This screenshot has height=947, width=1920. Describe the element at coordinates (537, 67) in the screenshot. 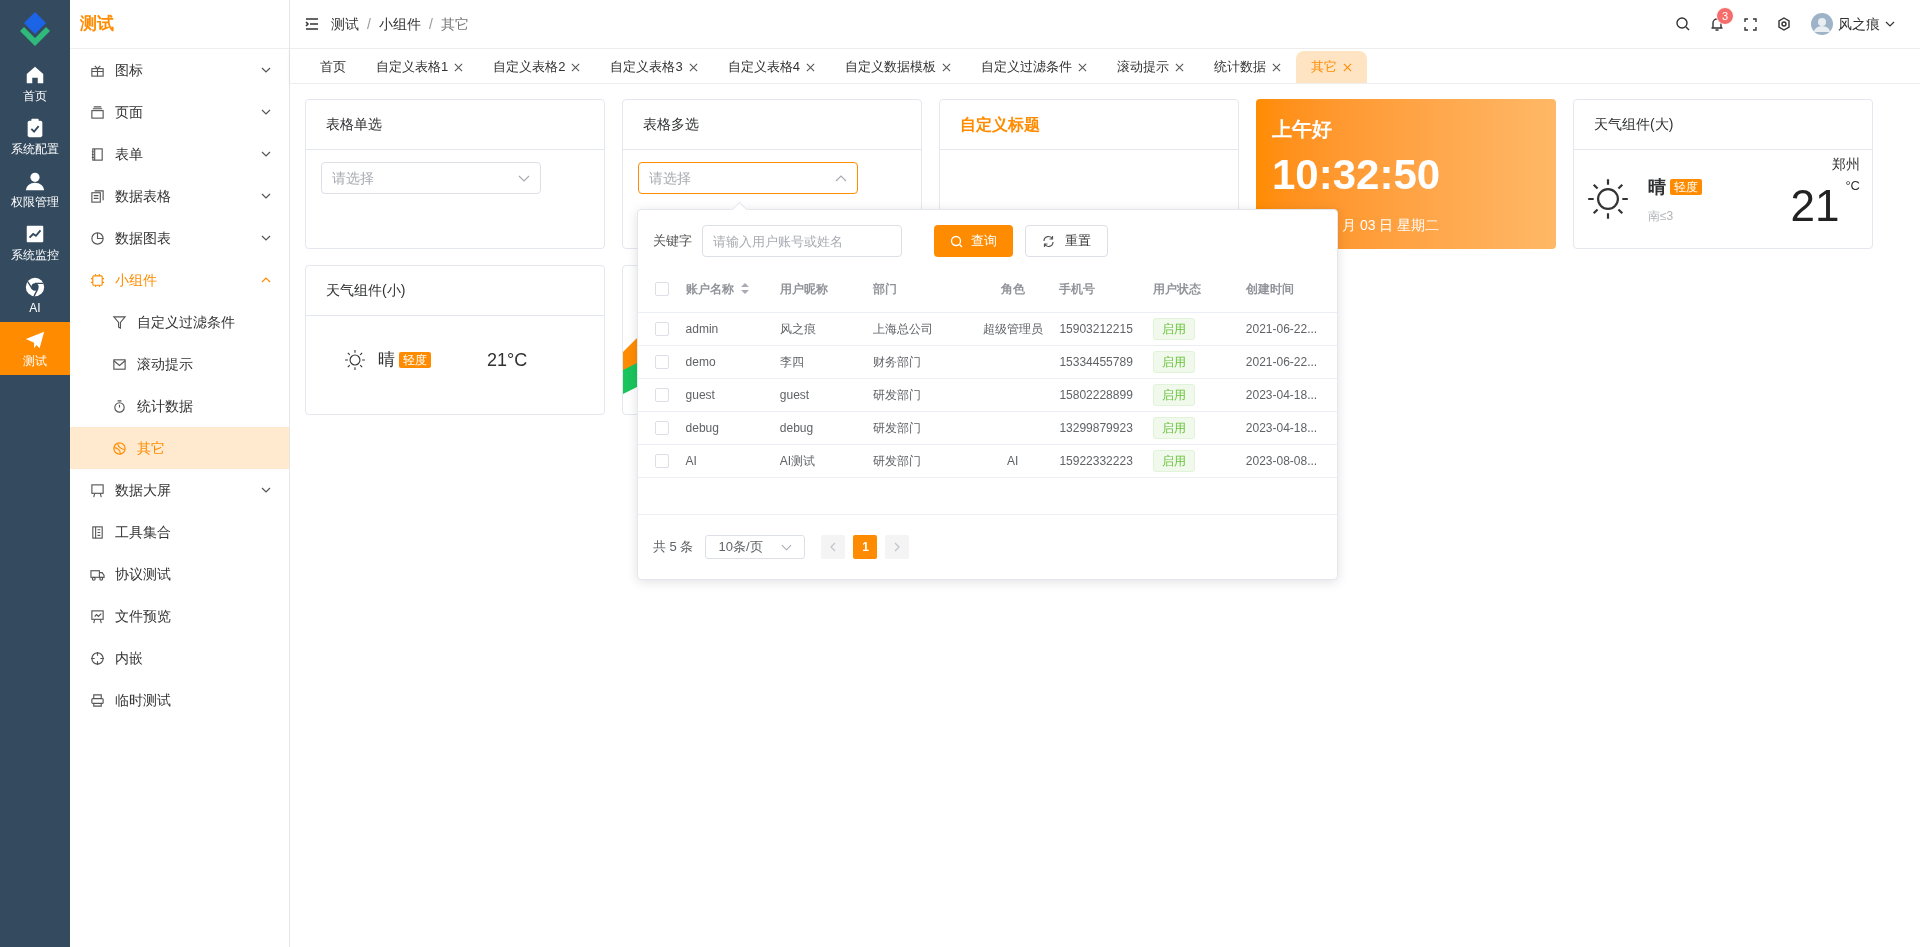

I see `tab: 自定义表格2` at that location.